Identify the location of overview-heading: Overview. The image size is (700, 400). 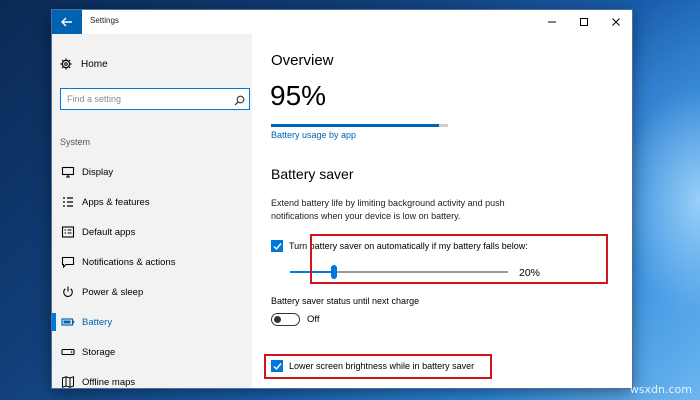
(302, 60).